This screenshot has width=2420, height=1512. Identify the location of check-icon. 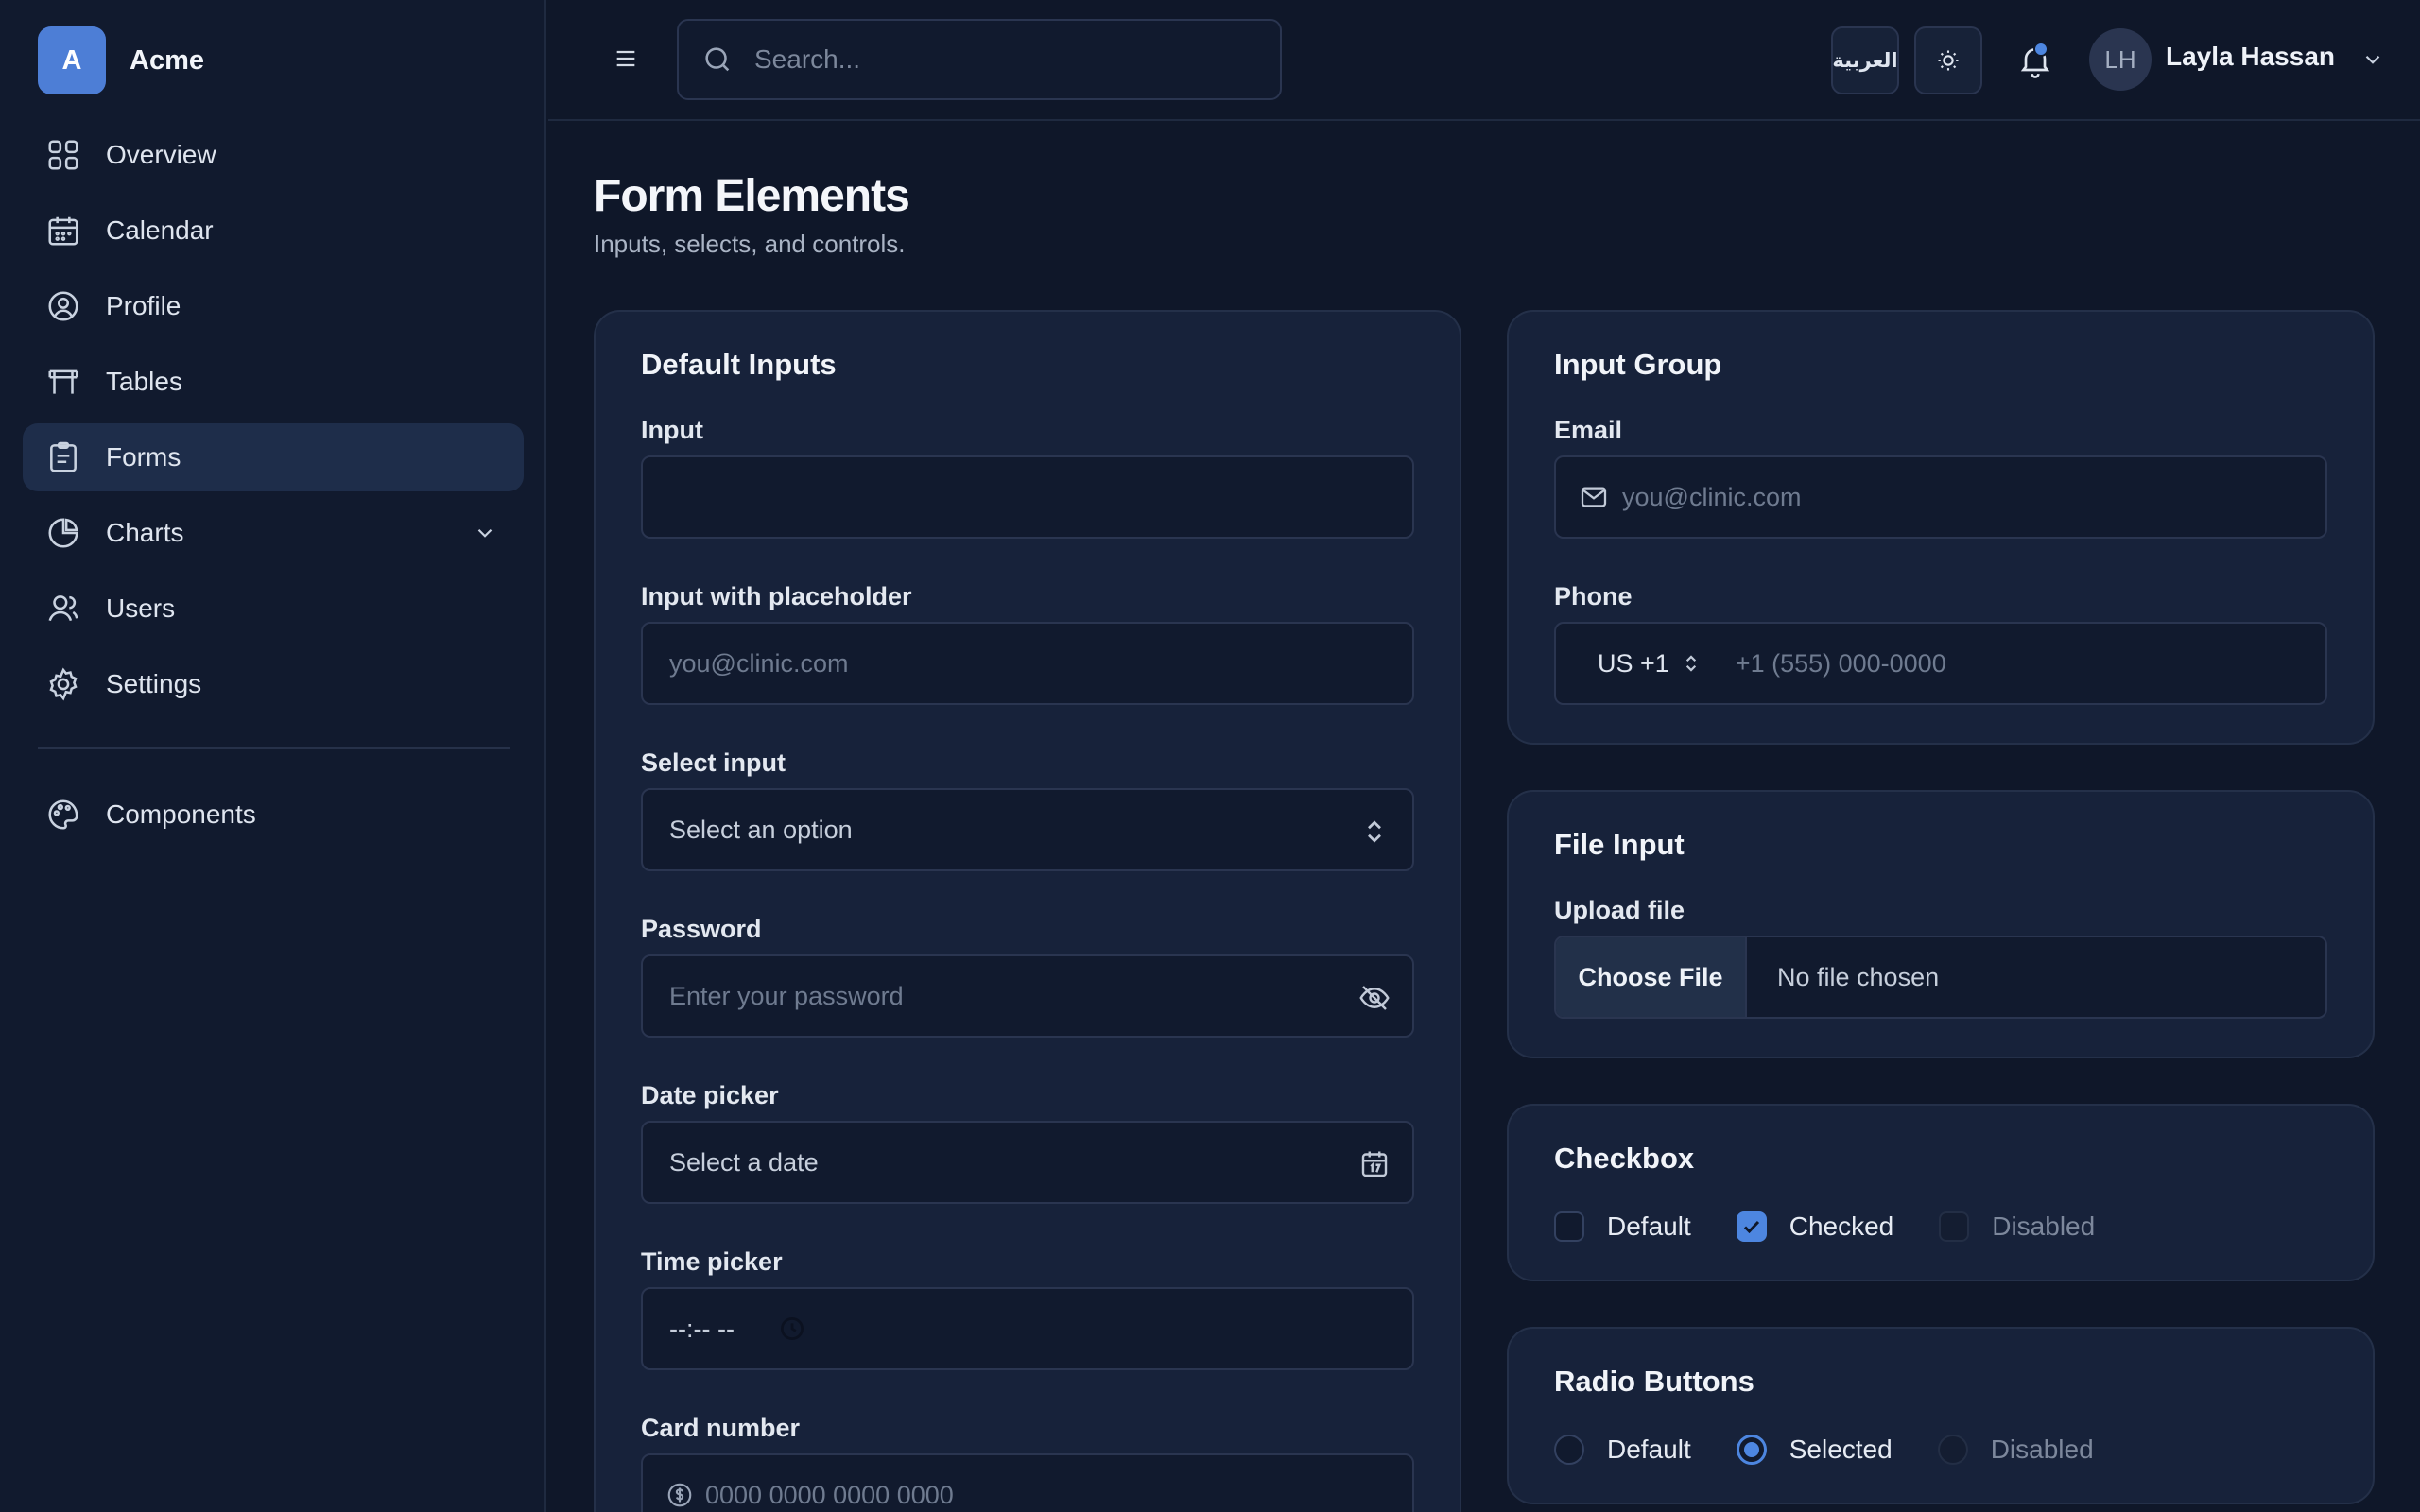
(1751, 1227).